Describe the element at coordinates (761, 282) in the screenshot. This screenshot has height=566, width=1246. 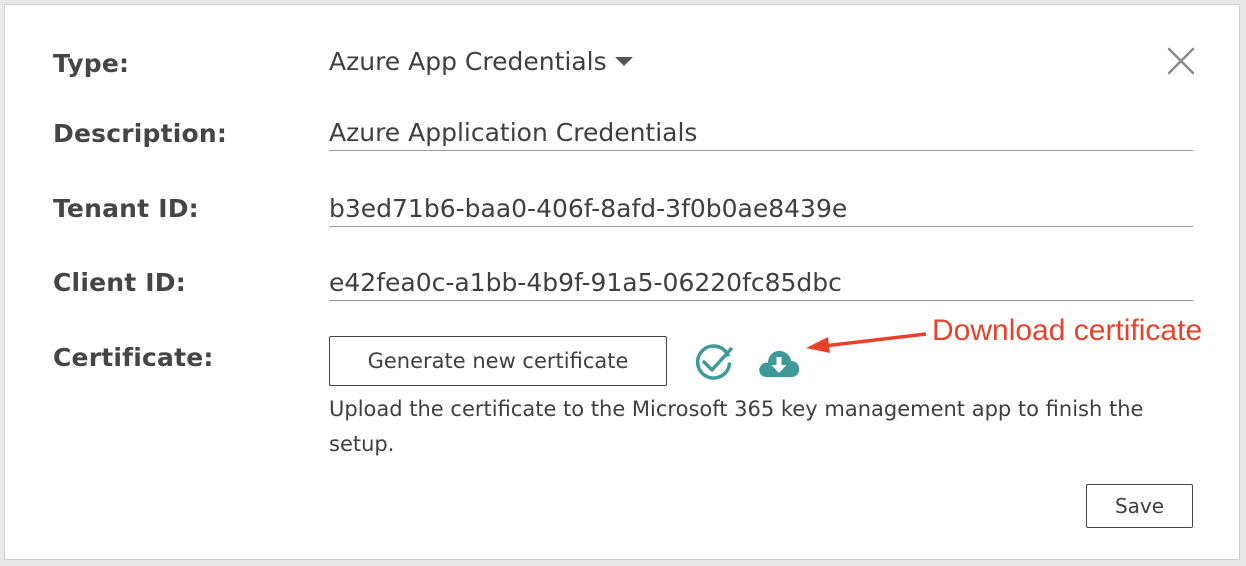
I see `client-id-field` at that location.